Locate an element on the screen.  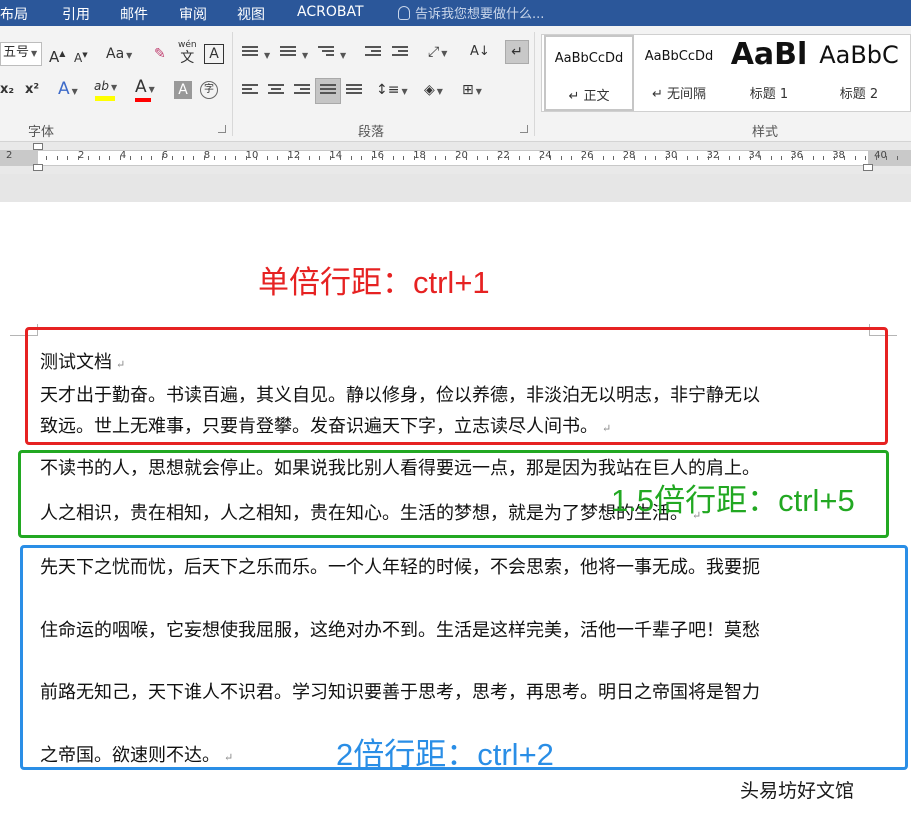
style-heading-1: AaBl 标题 1 is located at coordinates (769, 73).